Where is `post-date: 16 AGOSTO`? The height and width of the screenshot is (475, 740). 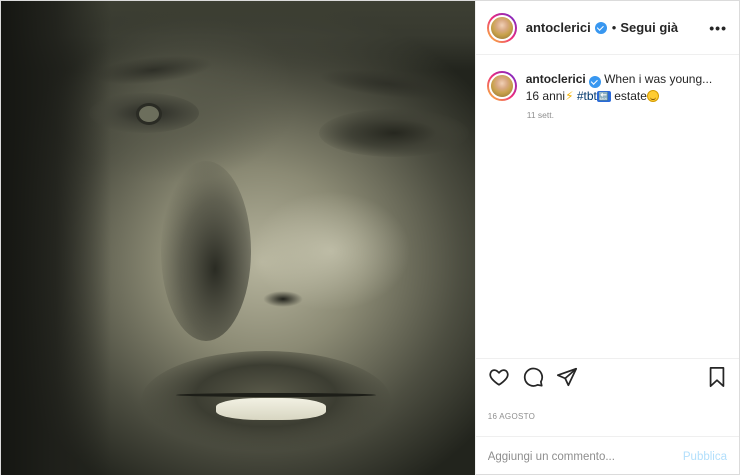
post-date: 16 AGOSTO is located at coordinates (607, 415).